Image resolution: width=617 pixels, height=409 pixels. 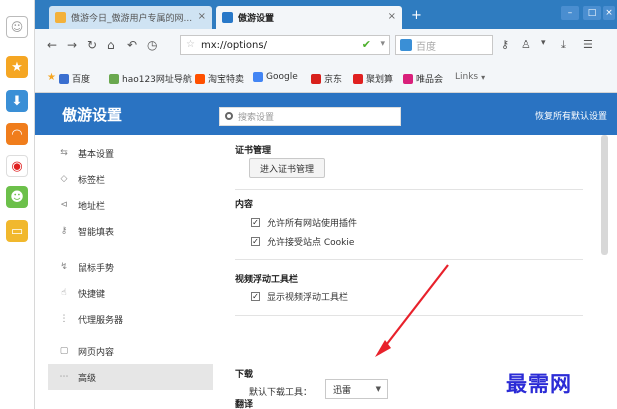 What do you see at coordinates (311, 243) in the screenshot?
I see `checkbox-label: 允许接受站点 Cookie` at bounding box center [311, 243].